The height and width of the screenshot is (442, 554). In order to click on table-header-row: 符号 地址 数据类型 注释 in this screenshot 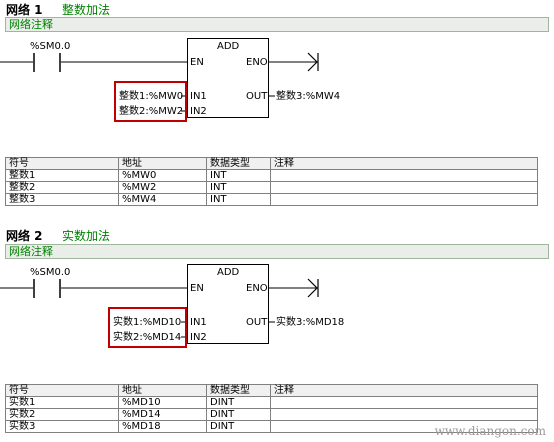, I will do `click(271, 390)`.